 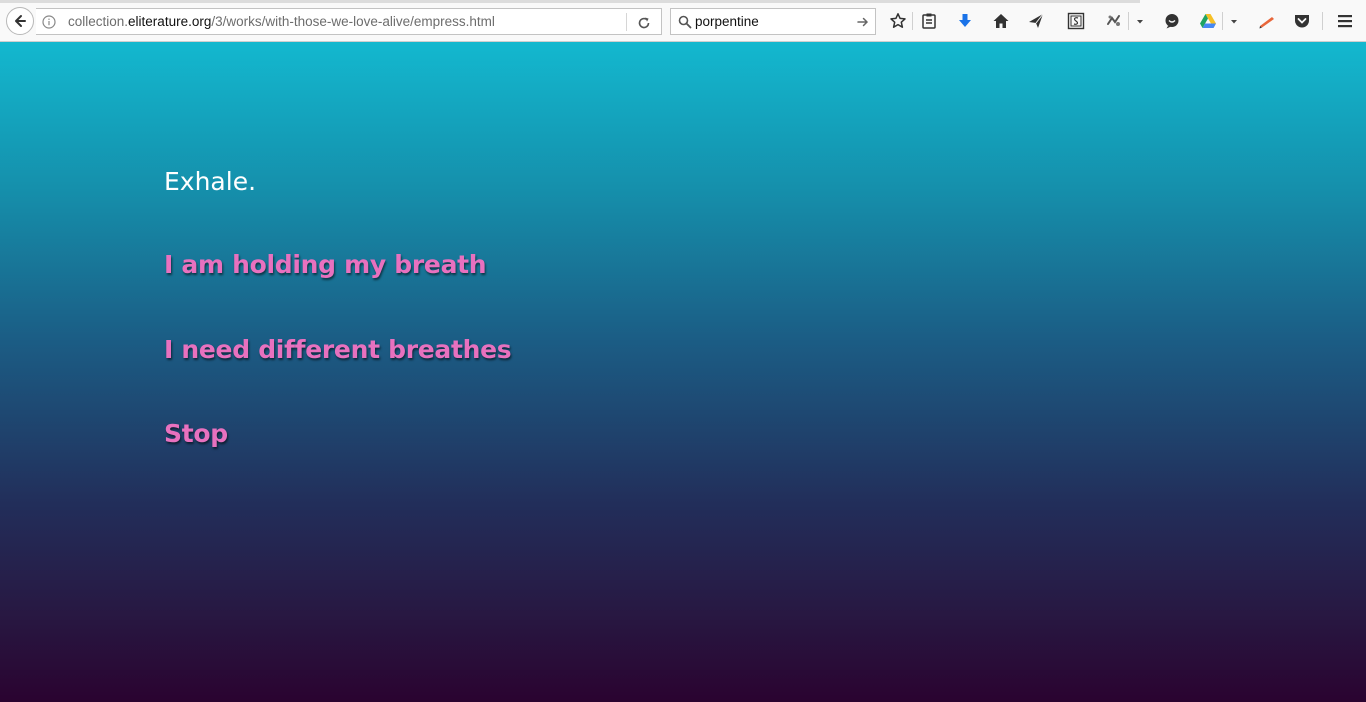 I want to click on chat-icon, so click(x=1172, y=21).